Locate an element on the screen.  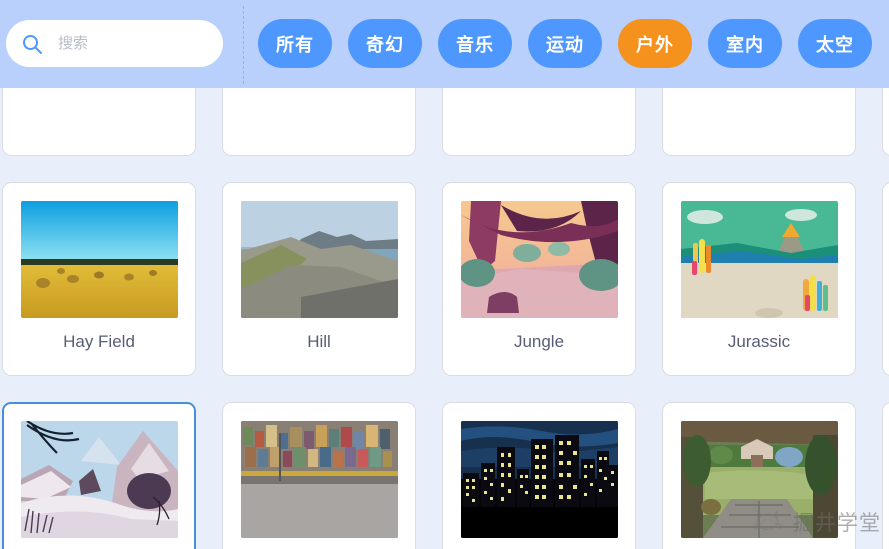
category-button-5: 室内 is located at coordinates (745, 43).